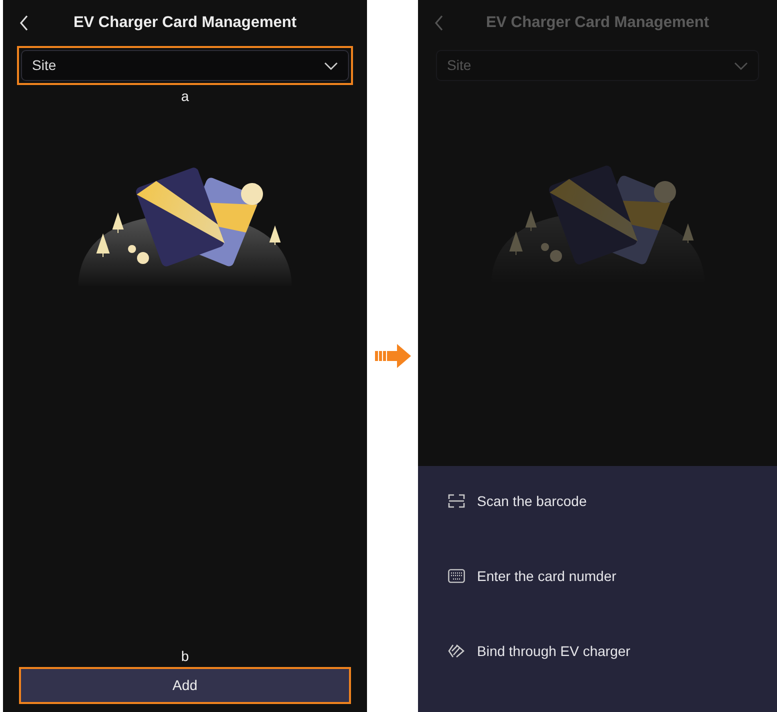 This screenshot has width=777, height=712. What do you see at coordinates (597, 676) in the screenshot?
I see `action-sheet-item: Bind through EV charger` at bounding box center [597, 676].